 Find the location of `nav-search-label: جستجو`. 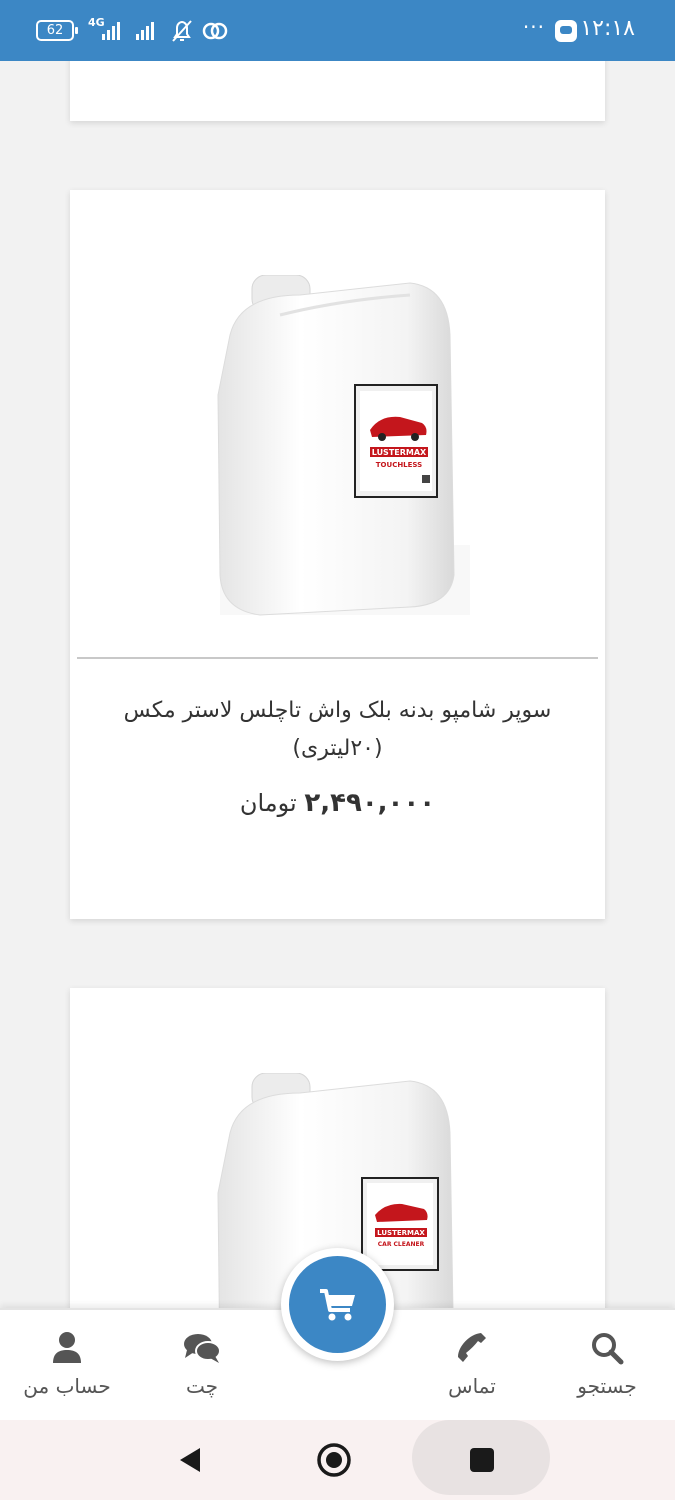

nav-search-label: جستجو is located at coordinates (607, 1386).